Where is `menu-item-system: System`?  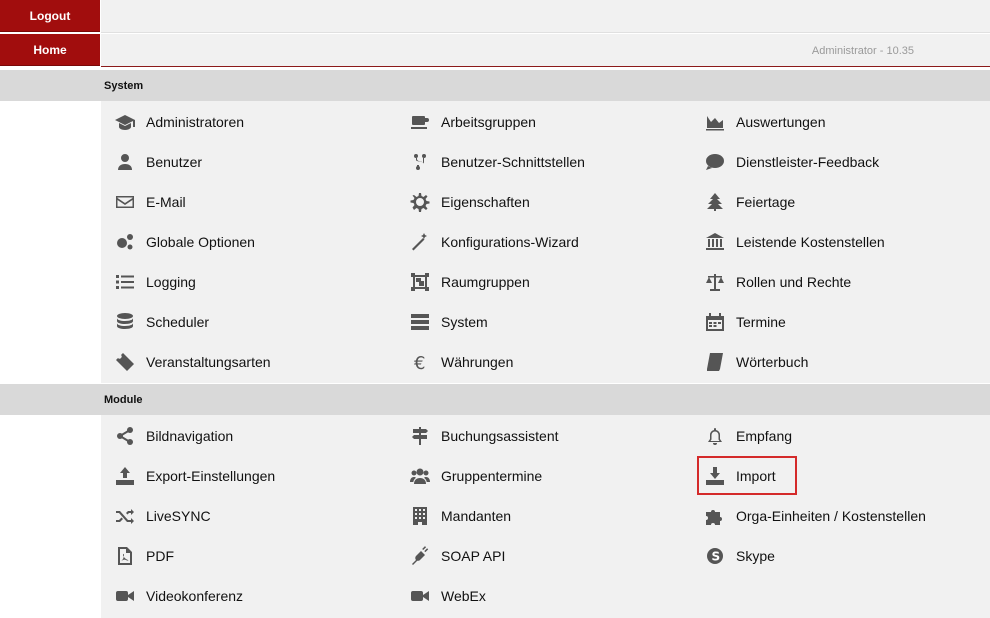 menu-item-system: System is located at coordinates (442, 322).